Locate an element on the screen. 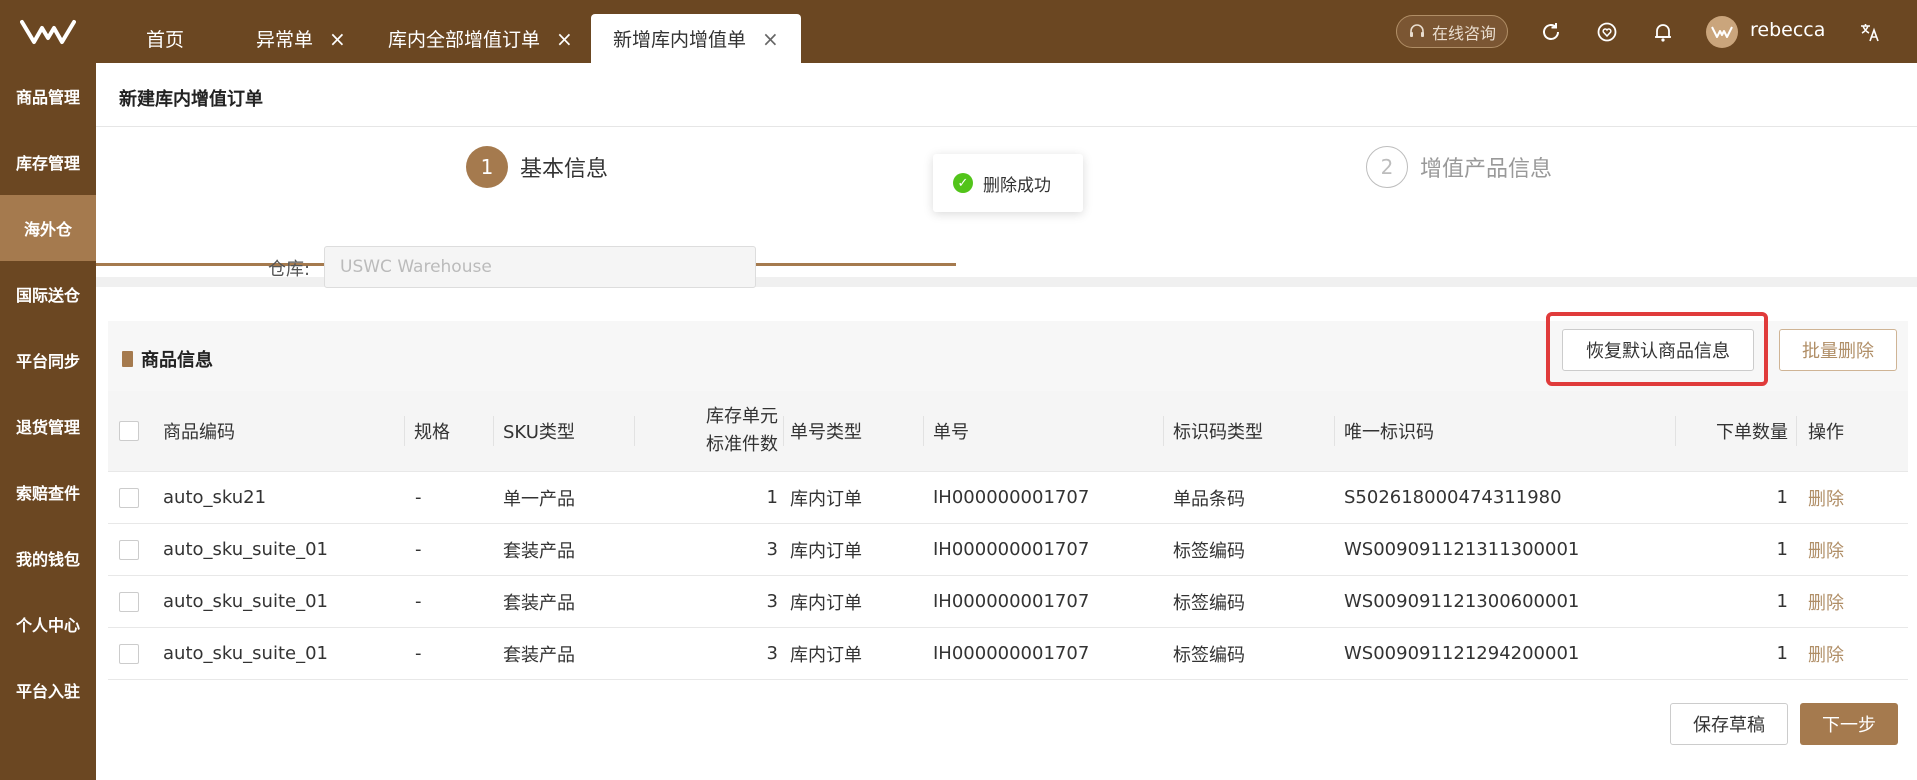  page-title: 新建库内增值订单 is located at coordinates (191, 99).